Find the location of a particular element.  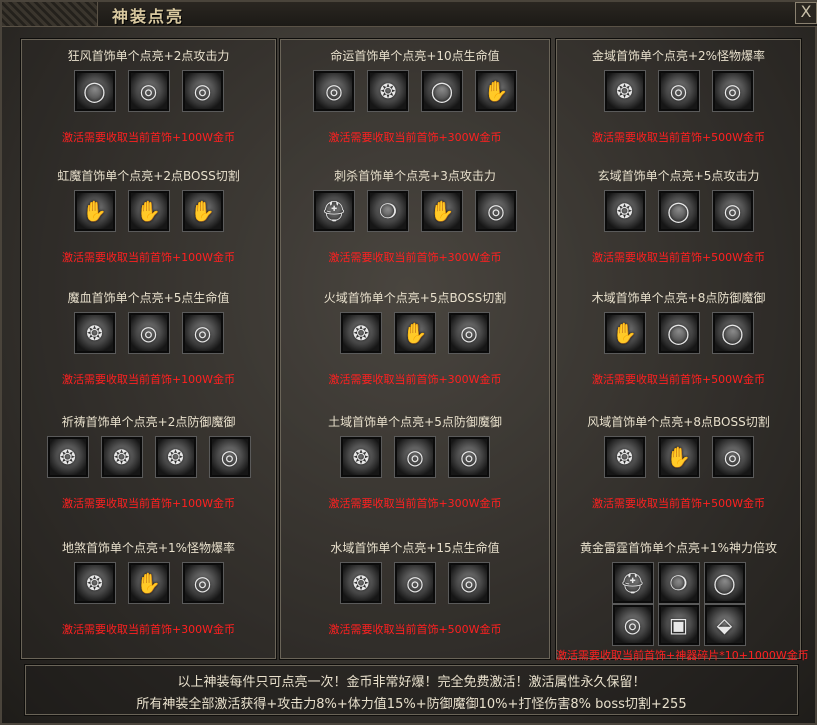

icon-row: ❂ ◎ ◎ is located at coordinates (415, 457).